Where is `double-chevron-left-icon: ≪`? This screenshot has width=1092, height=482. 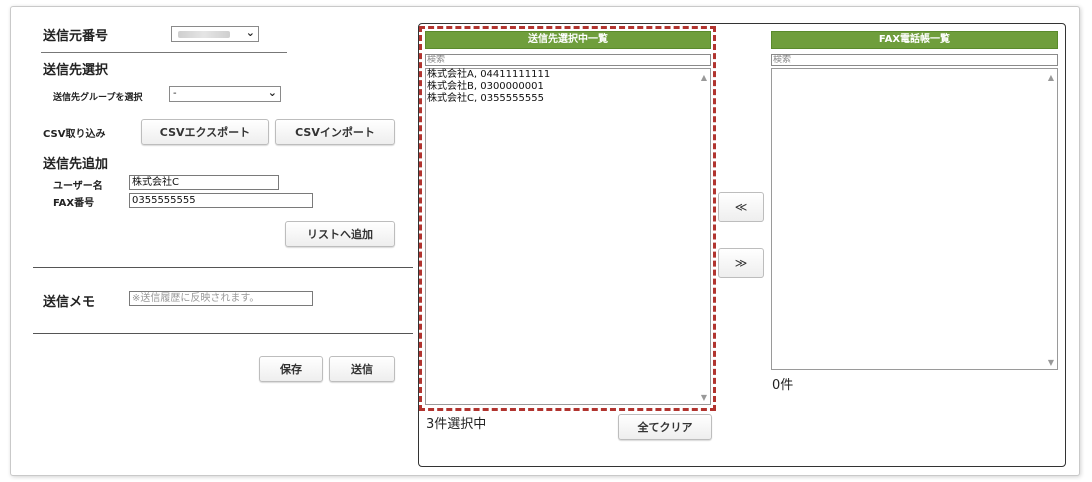
double-chevron-left-icon: ≪ is located at coordinates (741, 207).